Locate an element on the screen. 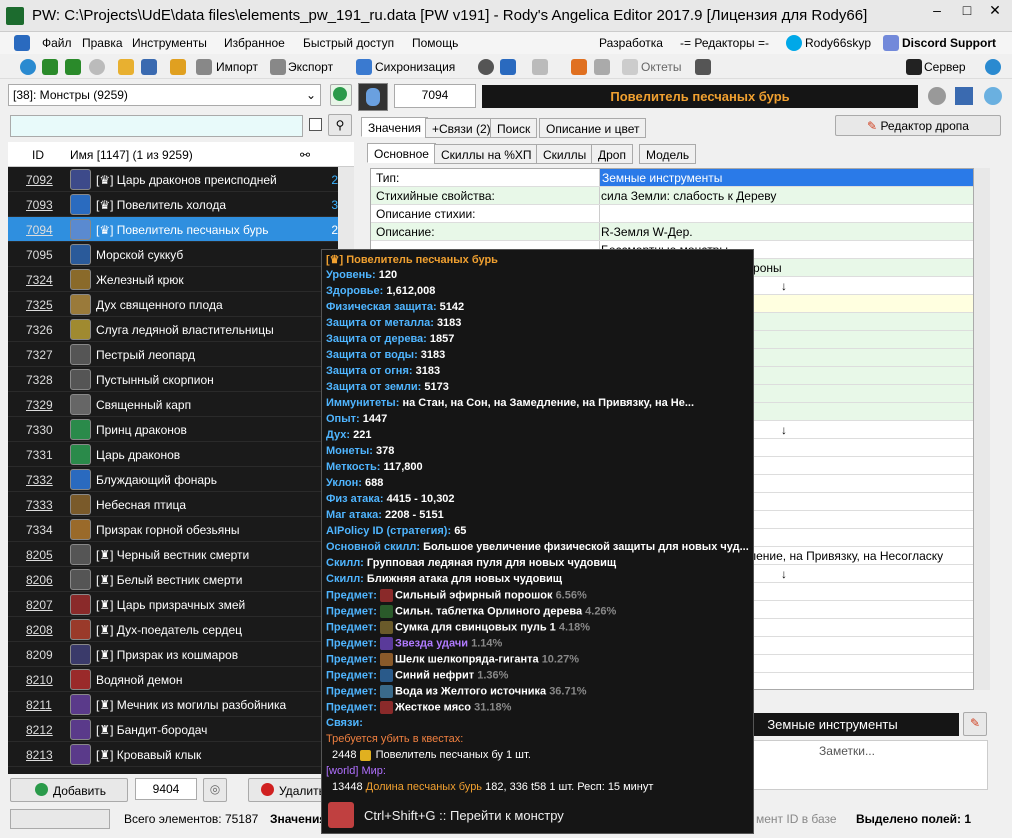  list-item: 7333Небесная птица5 is located at coordinates (181, 504).